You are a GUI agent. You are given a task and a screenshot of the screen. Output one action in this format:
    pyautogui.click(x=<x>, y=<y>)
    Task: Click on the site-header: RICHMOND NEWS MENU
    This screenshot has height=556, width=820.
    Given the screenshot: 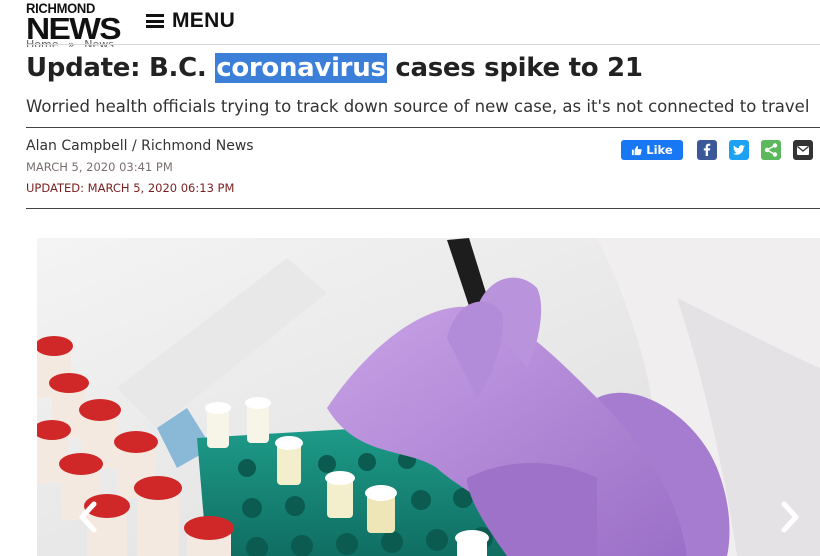 What is the action you would take?
    pyautogui.click(x=410, y=22)
    